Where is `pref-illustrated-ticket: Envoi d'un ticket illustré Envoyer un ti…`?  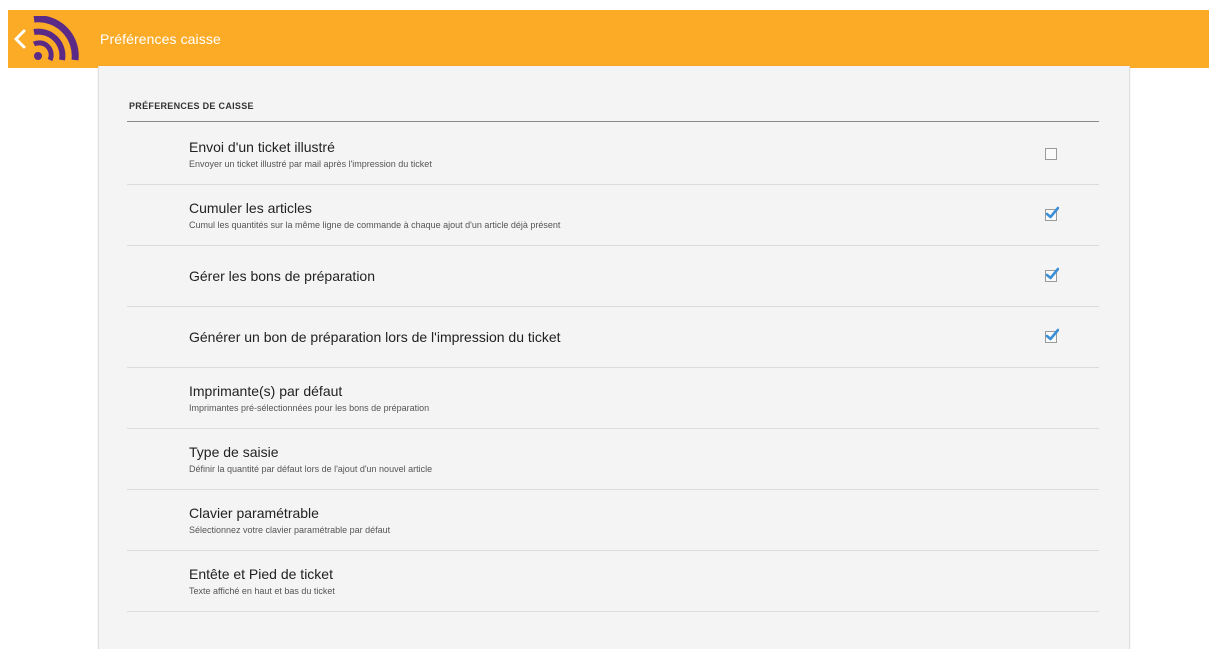 pref-illustrated-ticket: Envoi d'un ticket illustré Envoyer un ti… is located at coordinates (613, 154).